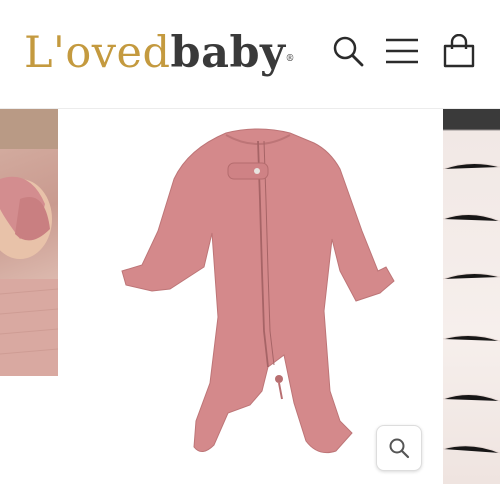  I want to click on magnifier-icon, so click(399, 448).